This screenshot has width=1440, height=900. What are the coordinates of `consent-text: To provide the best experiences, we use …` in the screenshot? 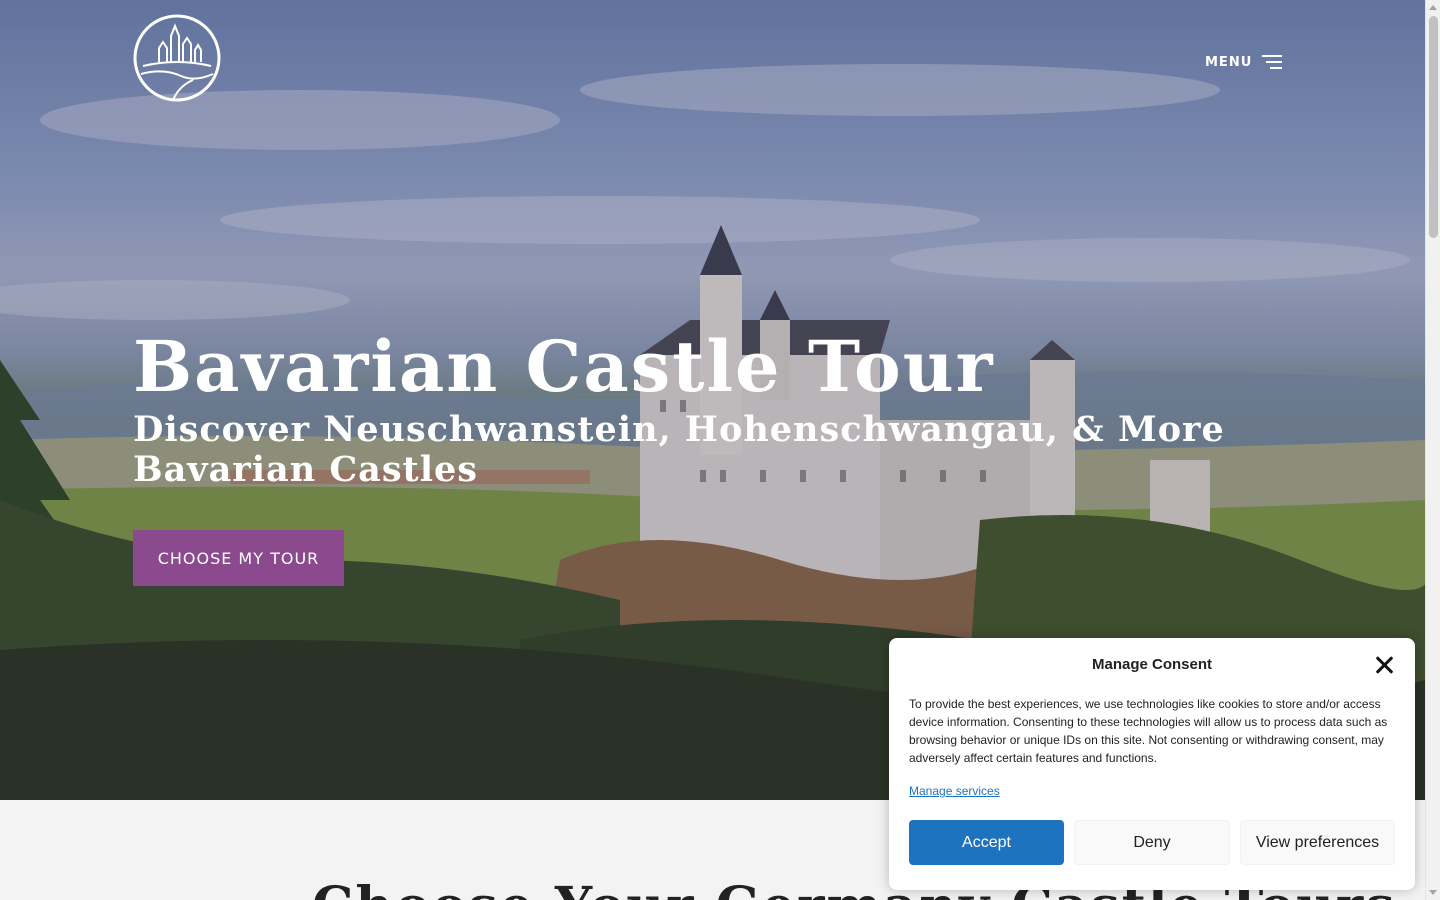 It's located at (1148, 731).